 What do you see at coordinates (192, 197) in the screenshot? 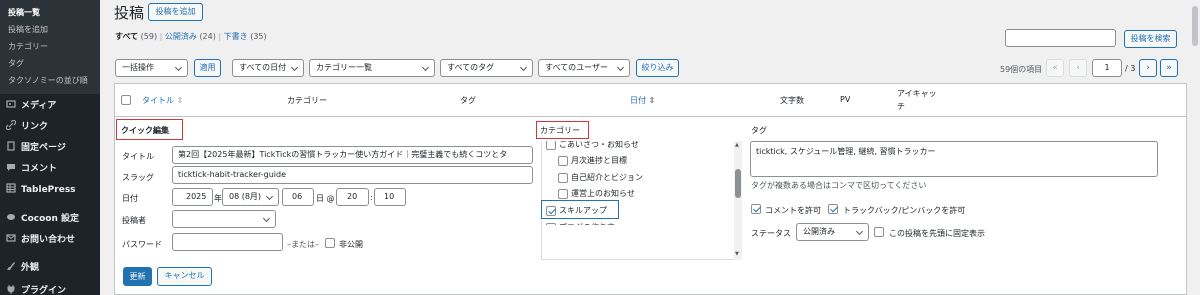
I see `year-input: 2025` at bounding box center [192, 197].